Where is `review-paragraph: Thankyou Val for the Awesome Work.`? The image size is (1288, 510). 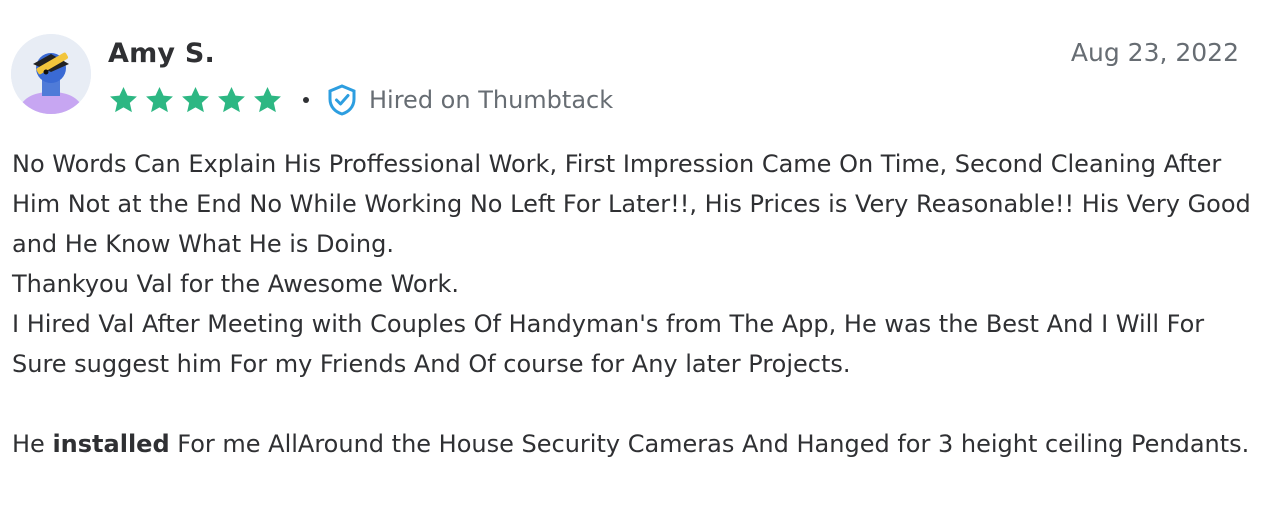
review-paragraph: Thankyou Val for the Awesome Work. is located at coordinates (235, 284).